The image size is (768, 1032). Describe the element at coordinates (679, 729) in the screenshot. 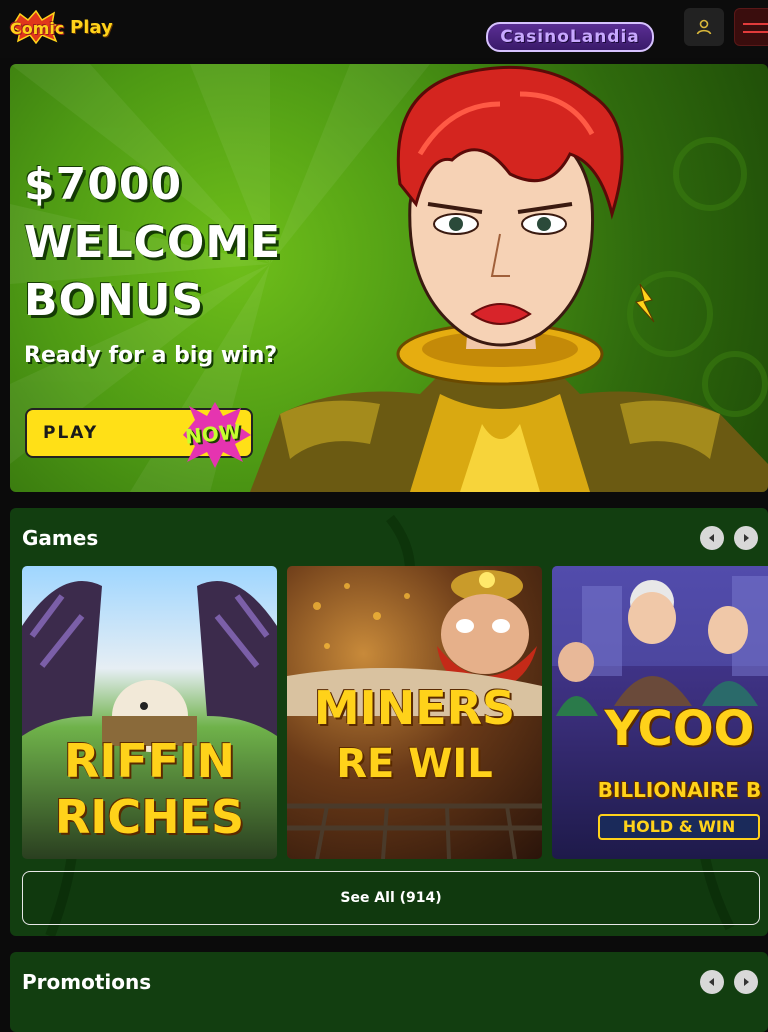

I see `game-tile-title-line1: YCOO` at that location.